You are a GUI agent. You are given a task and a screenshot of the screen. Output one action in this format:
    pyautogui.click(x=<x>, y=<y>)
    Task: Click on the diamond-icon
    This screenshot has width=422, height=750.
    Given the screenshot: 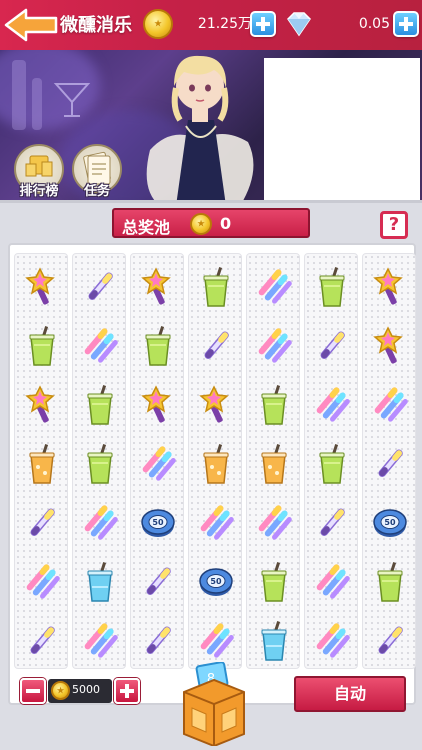 What is the action you would take?
    pyautogui.click(x=299, y=24)
    